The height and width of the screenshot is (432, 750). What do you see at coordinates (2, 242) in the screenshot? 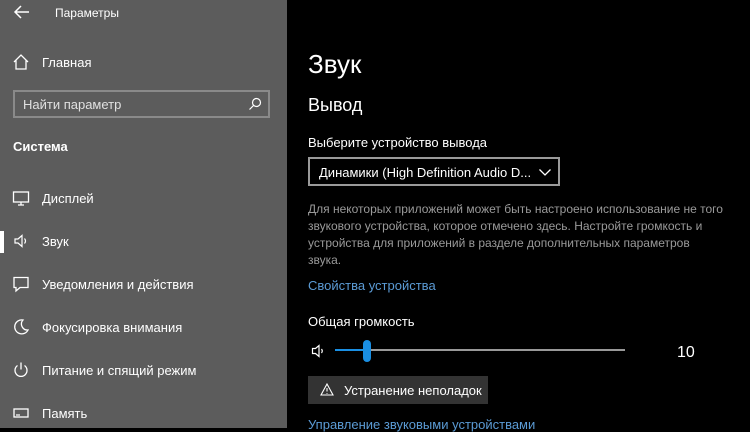
I see `active-indicator` at bounding box center [2, 242].